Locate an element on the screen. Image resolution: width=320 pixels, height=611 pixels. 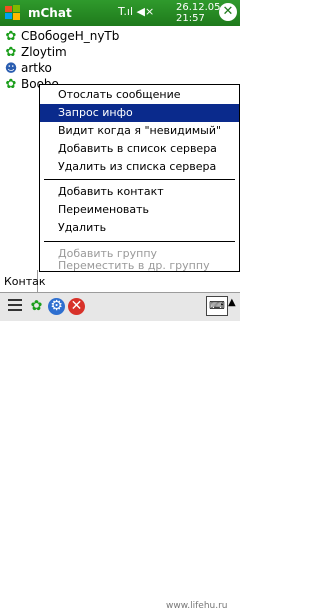
menu-button-icon is located at coordinates (15, 307).